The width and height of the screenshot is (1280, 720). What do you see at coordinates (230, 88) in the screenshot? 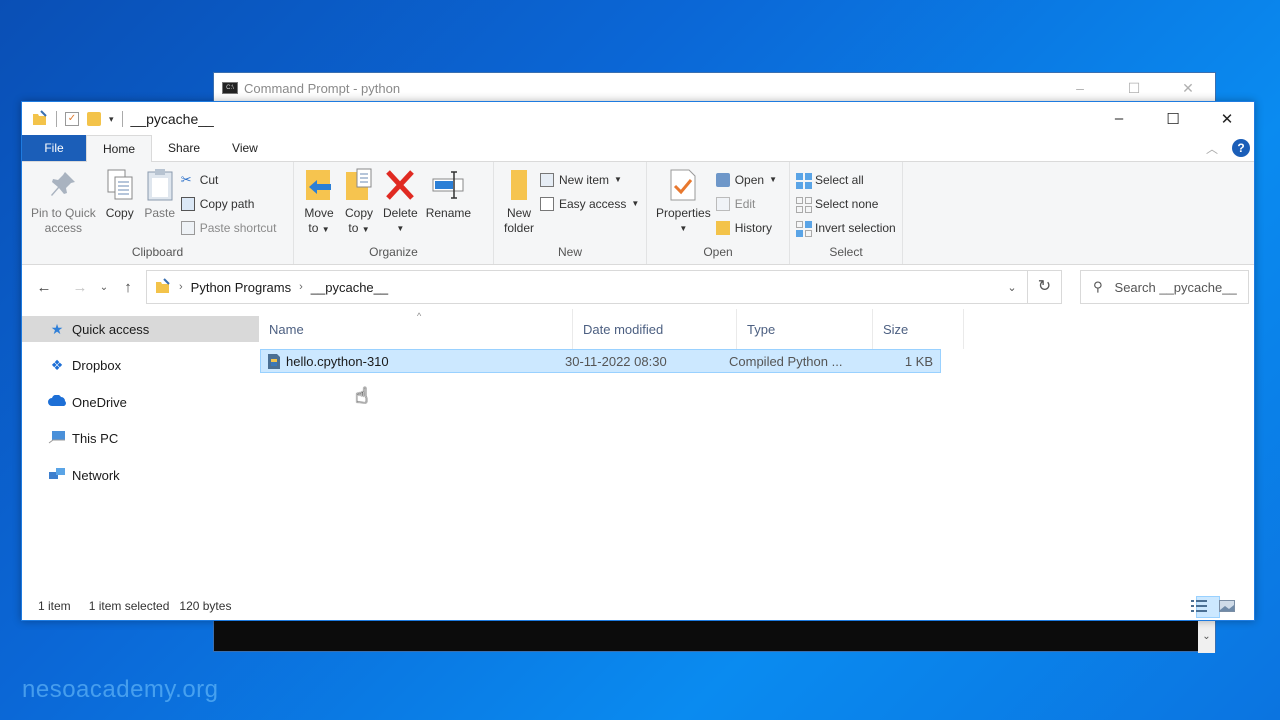
I see `cmd-icon: C:\` at bounding box center [230, 88].